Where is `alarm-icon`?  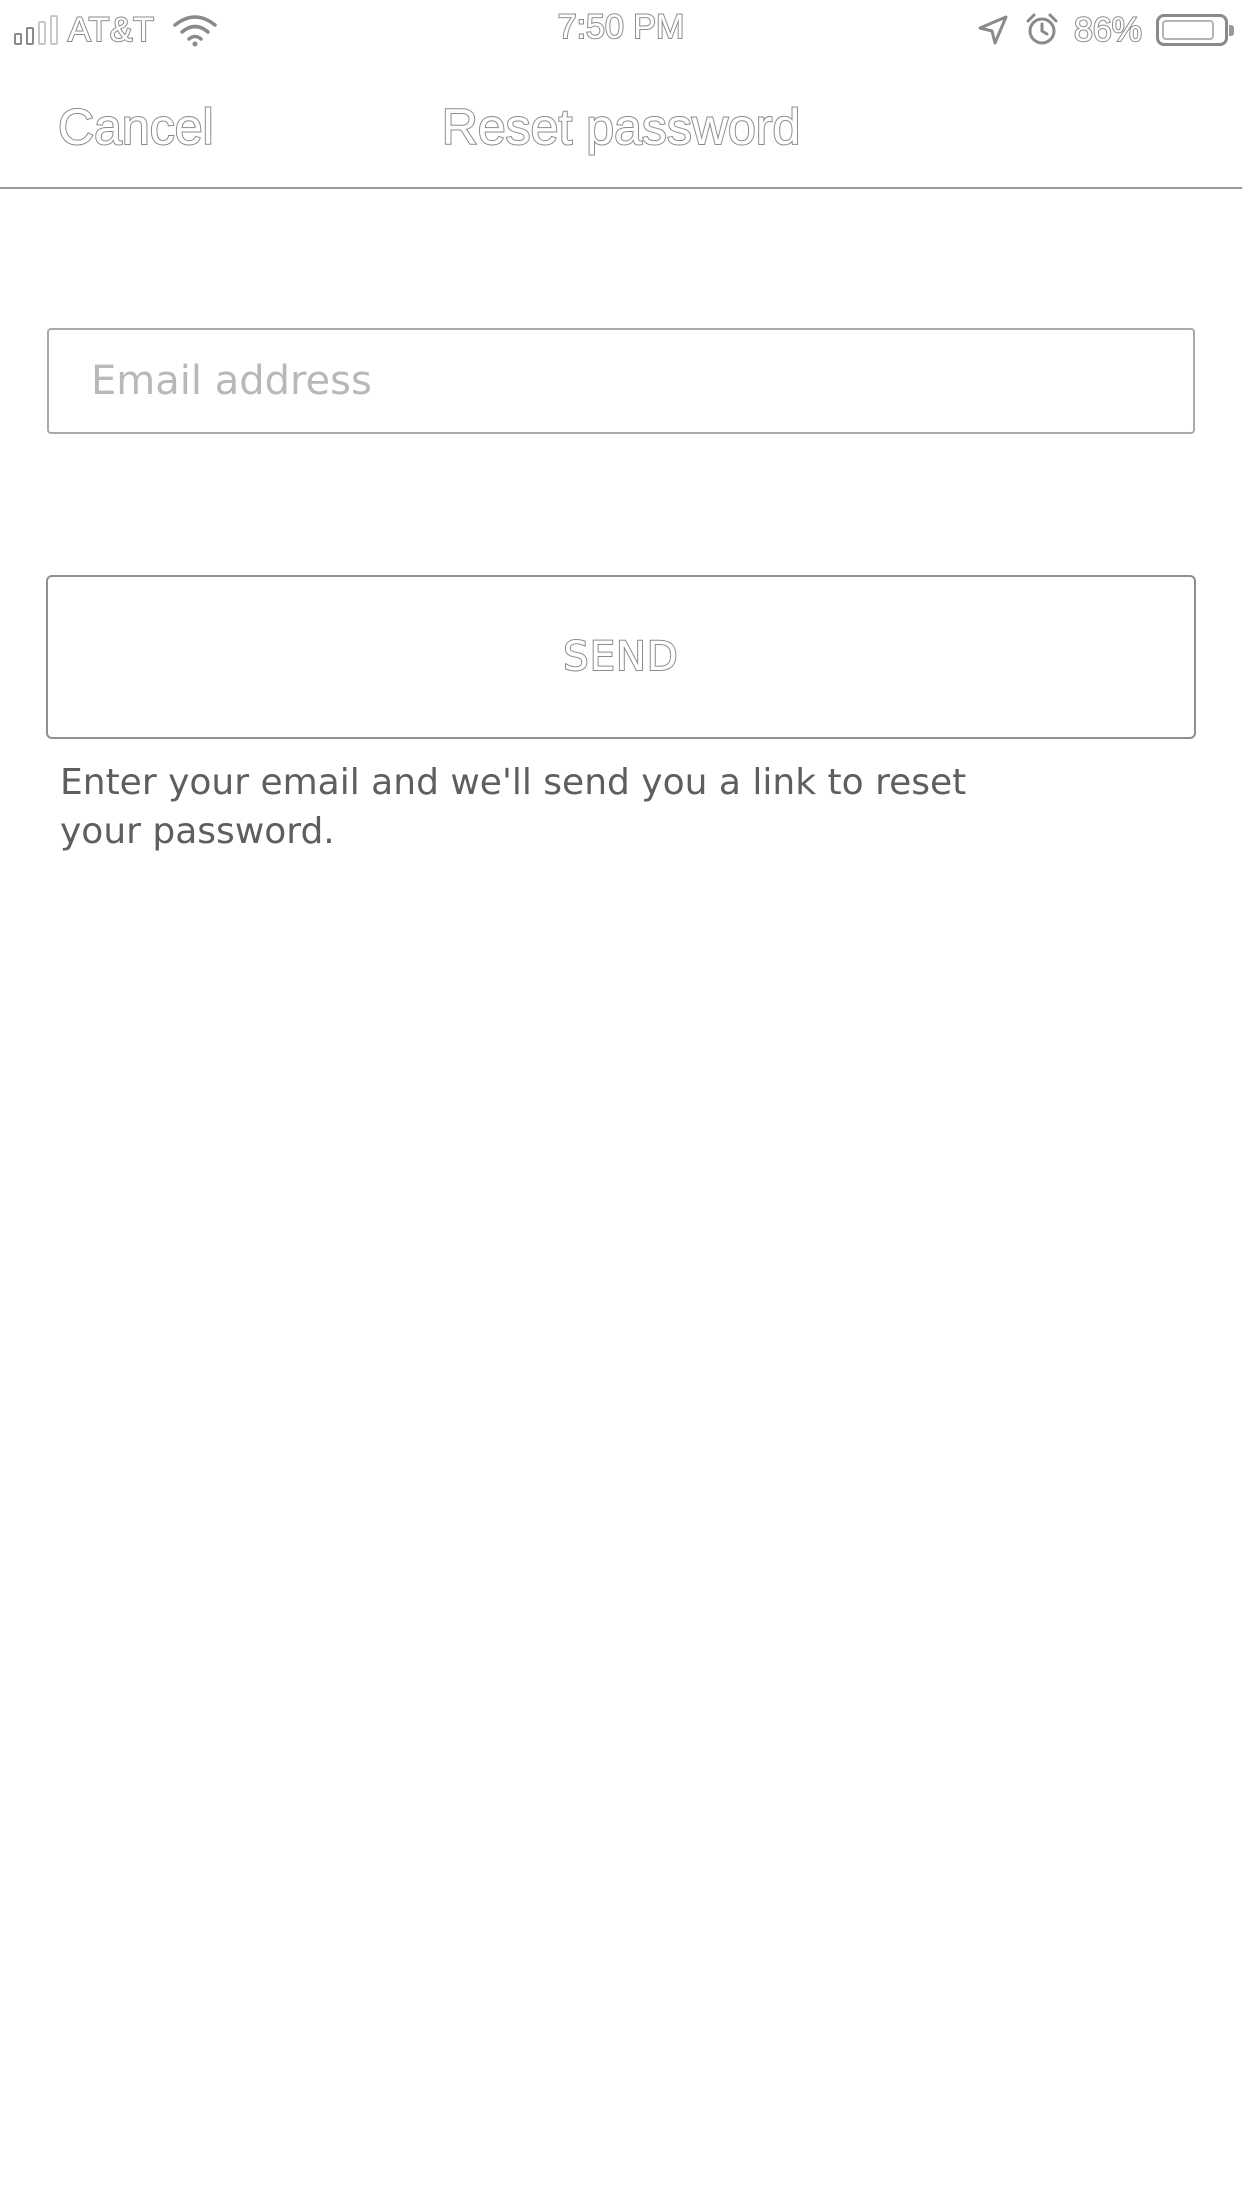
alarm-icon is located at coordinates (1042, 29).